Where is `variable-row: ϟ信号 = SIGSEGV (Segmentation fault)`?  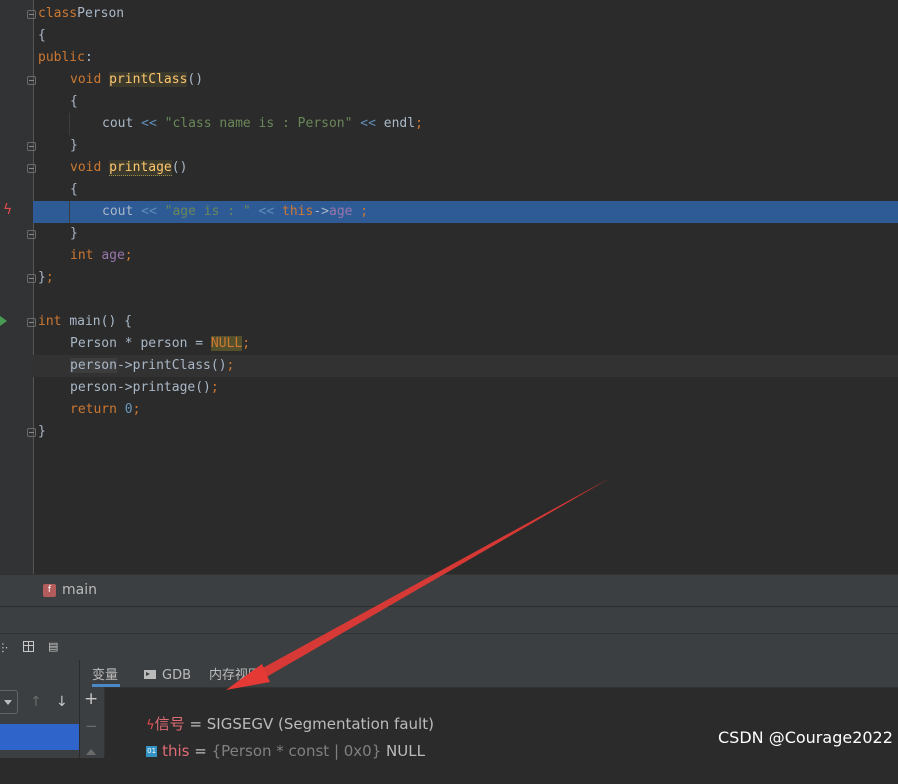
variable-row: ϟ信号 = SIGSEGV (Segmentation fault) is located at coordinates (280, 712).